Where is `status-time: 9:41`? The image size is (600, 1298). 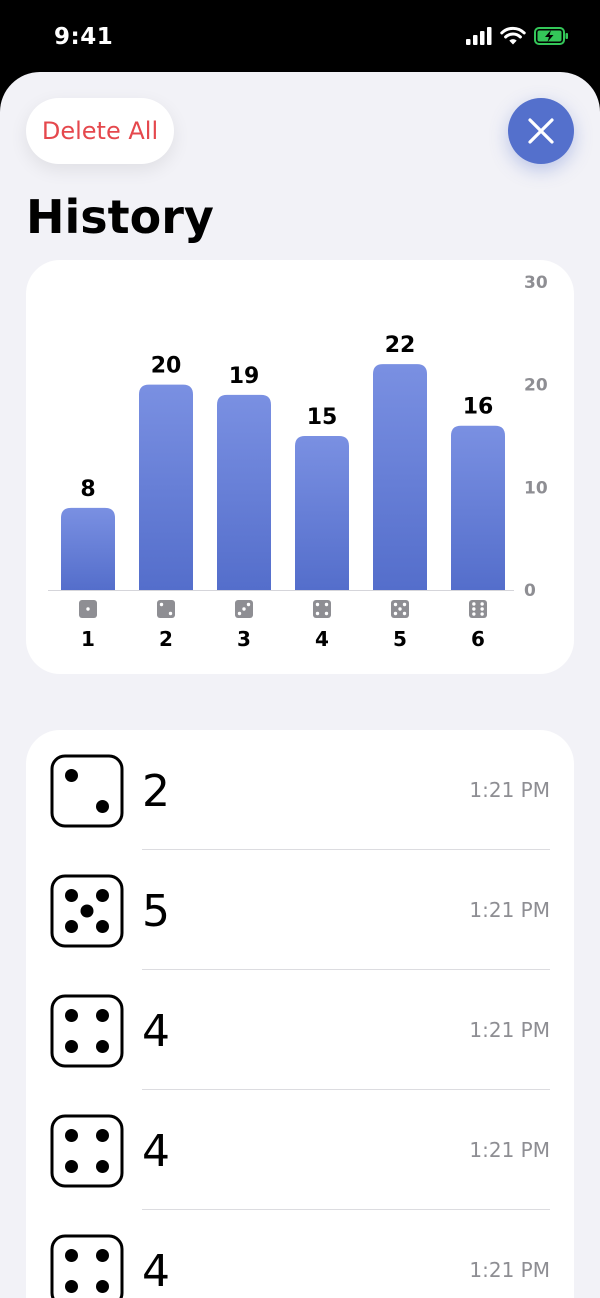
status-time: 9:41 is located at coordinates (84, 37).